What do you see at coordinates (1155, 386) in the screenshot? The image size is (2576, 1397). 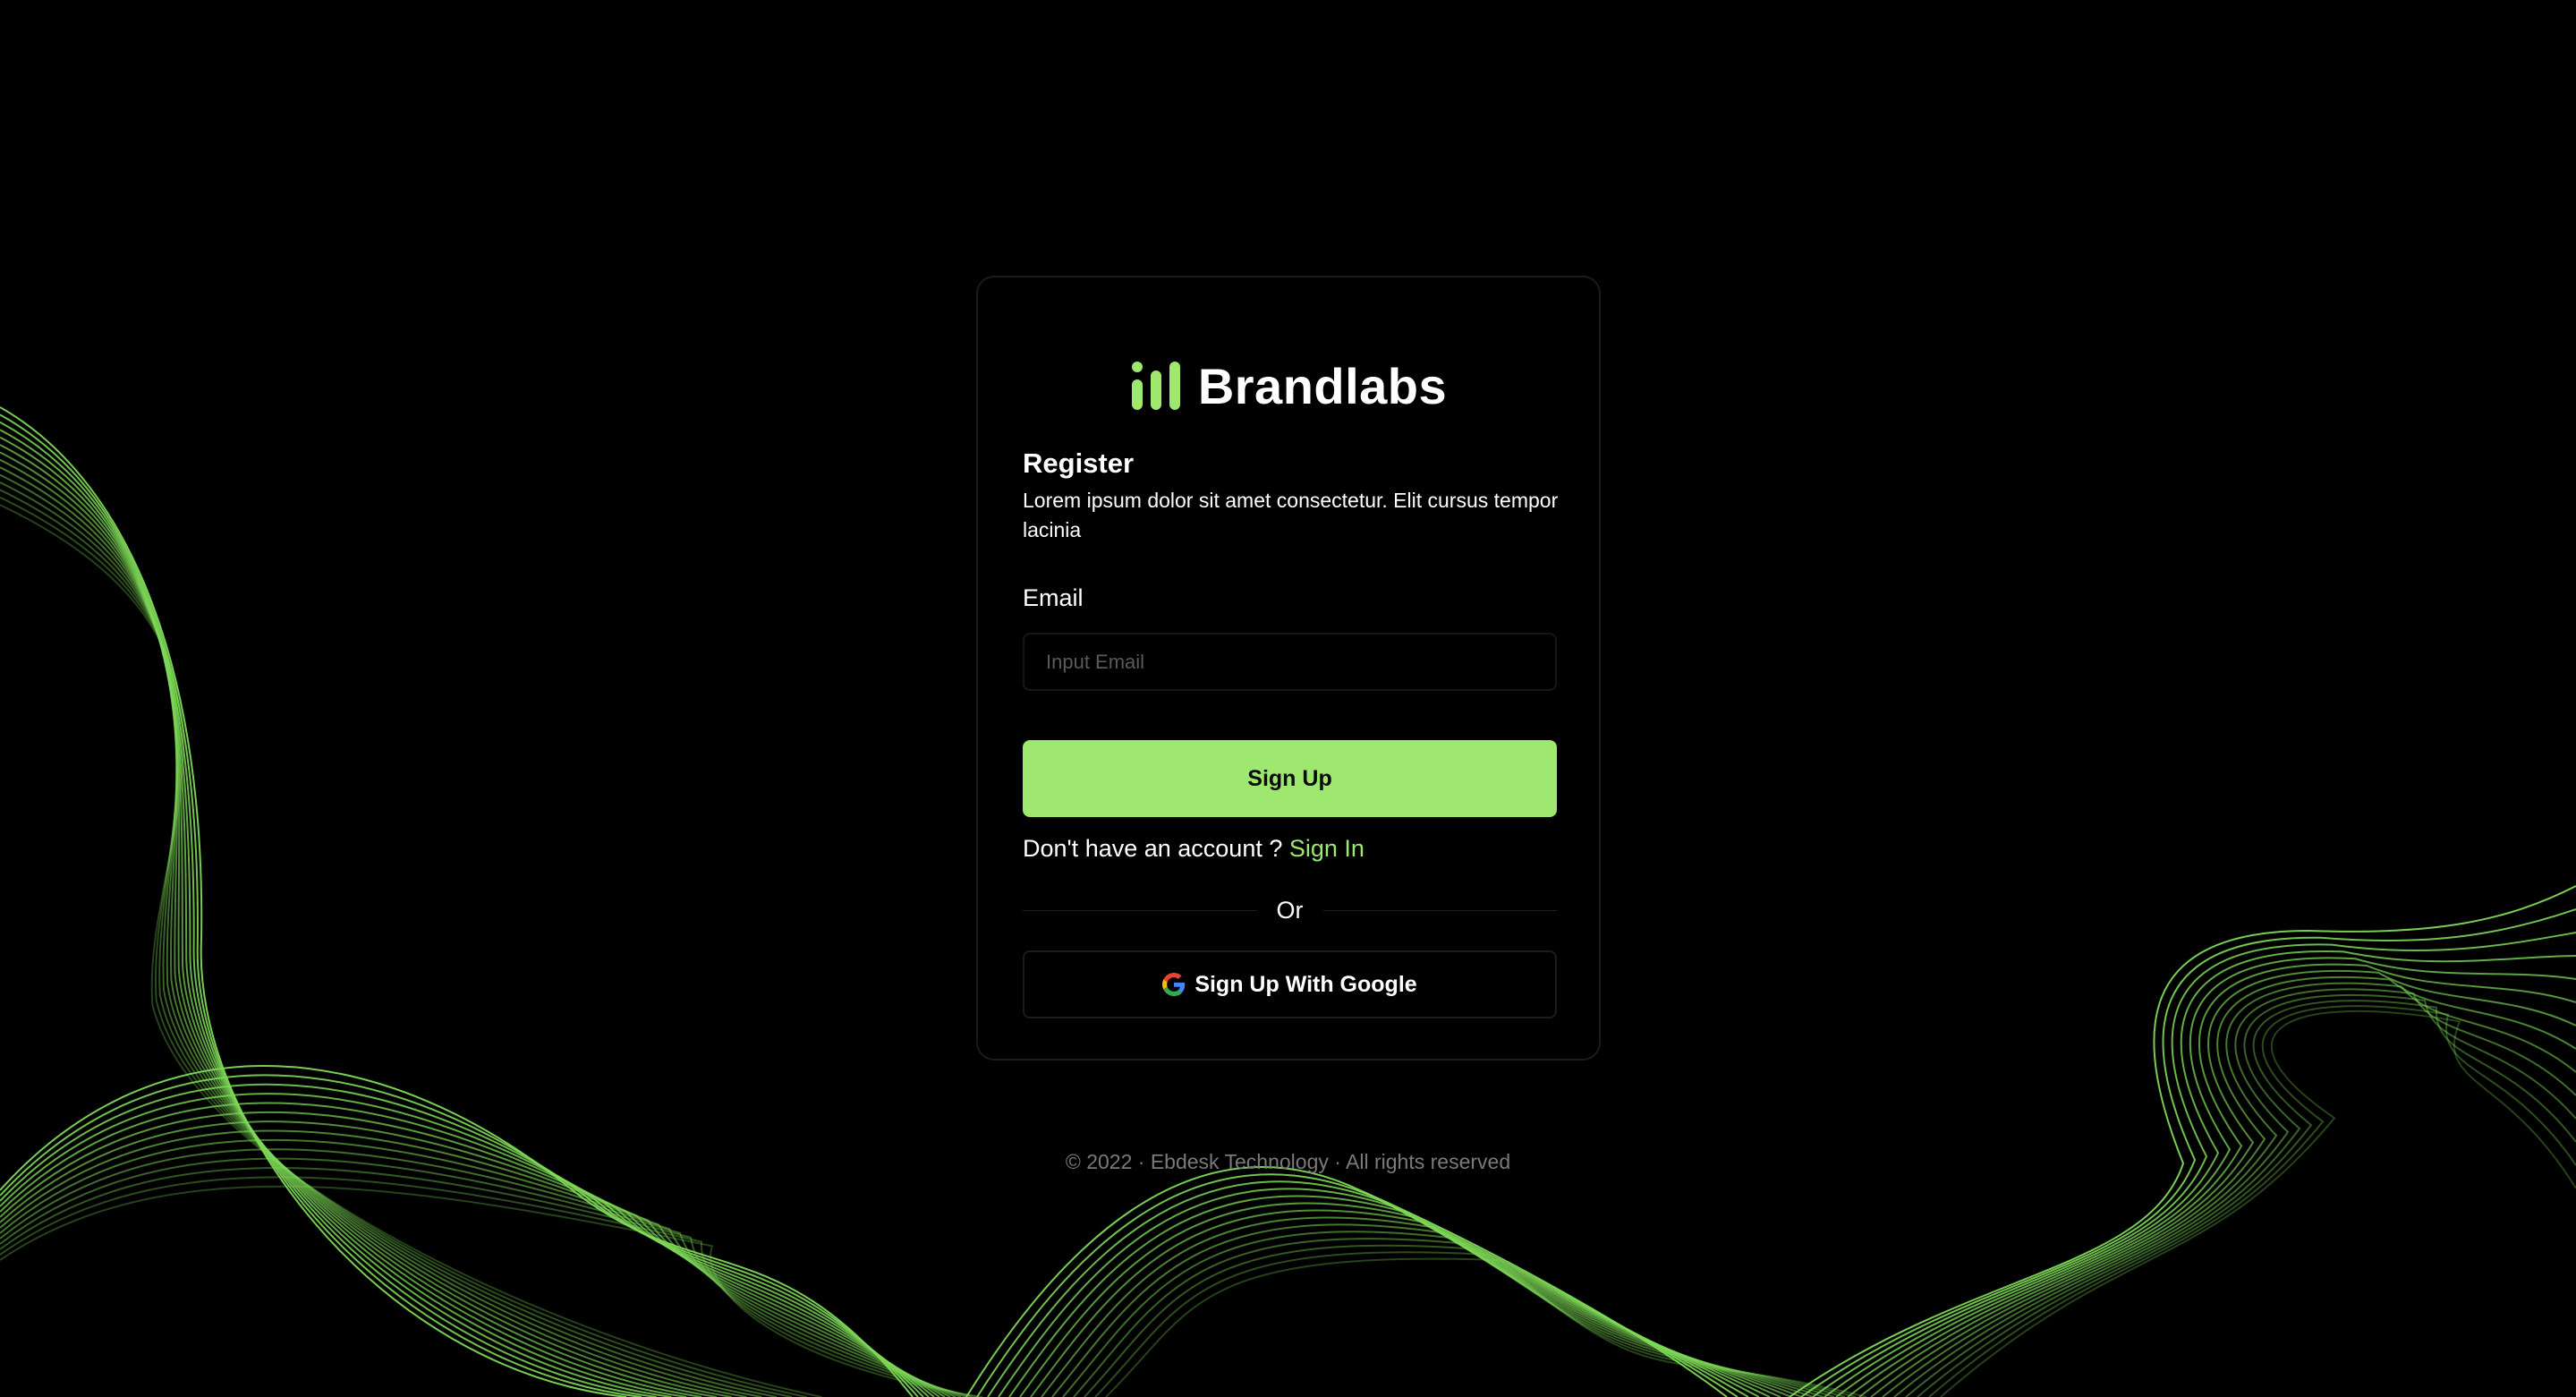 I see `bar-chart-icon` at bounding box center [1155, 386].